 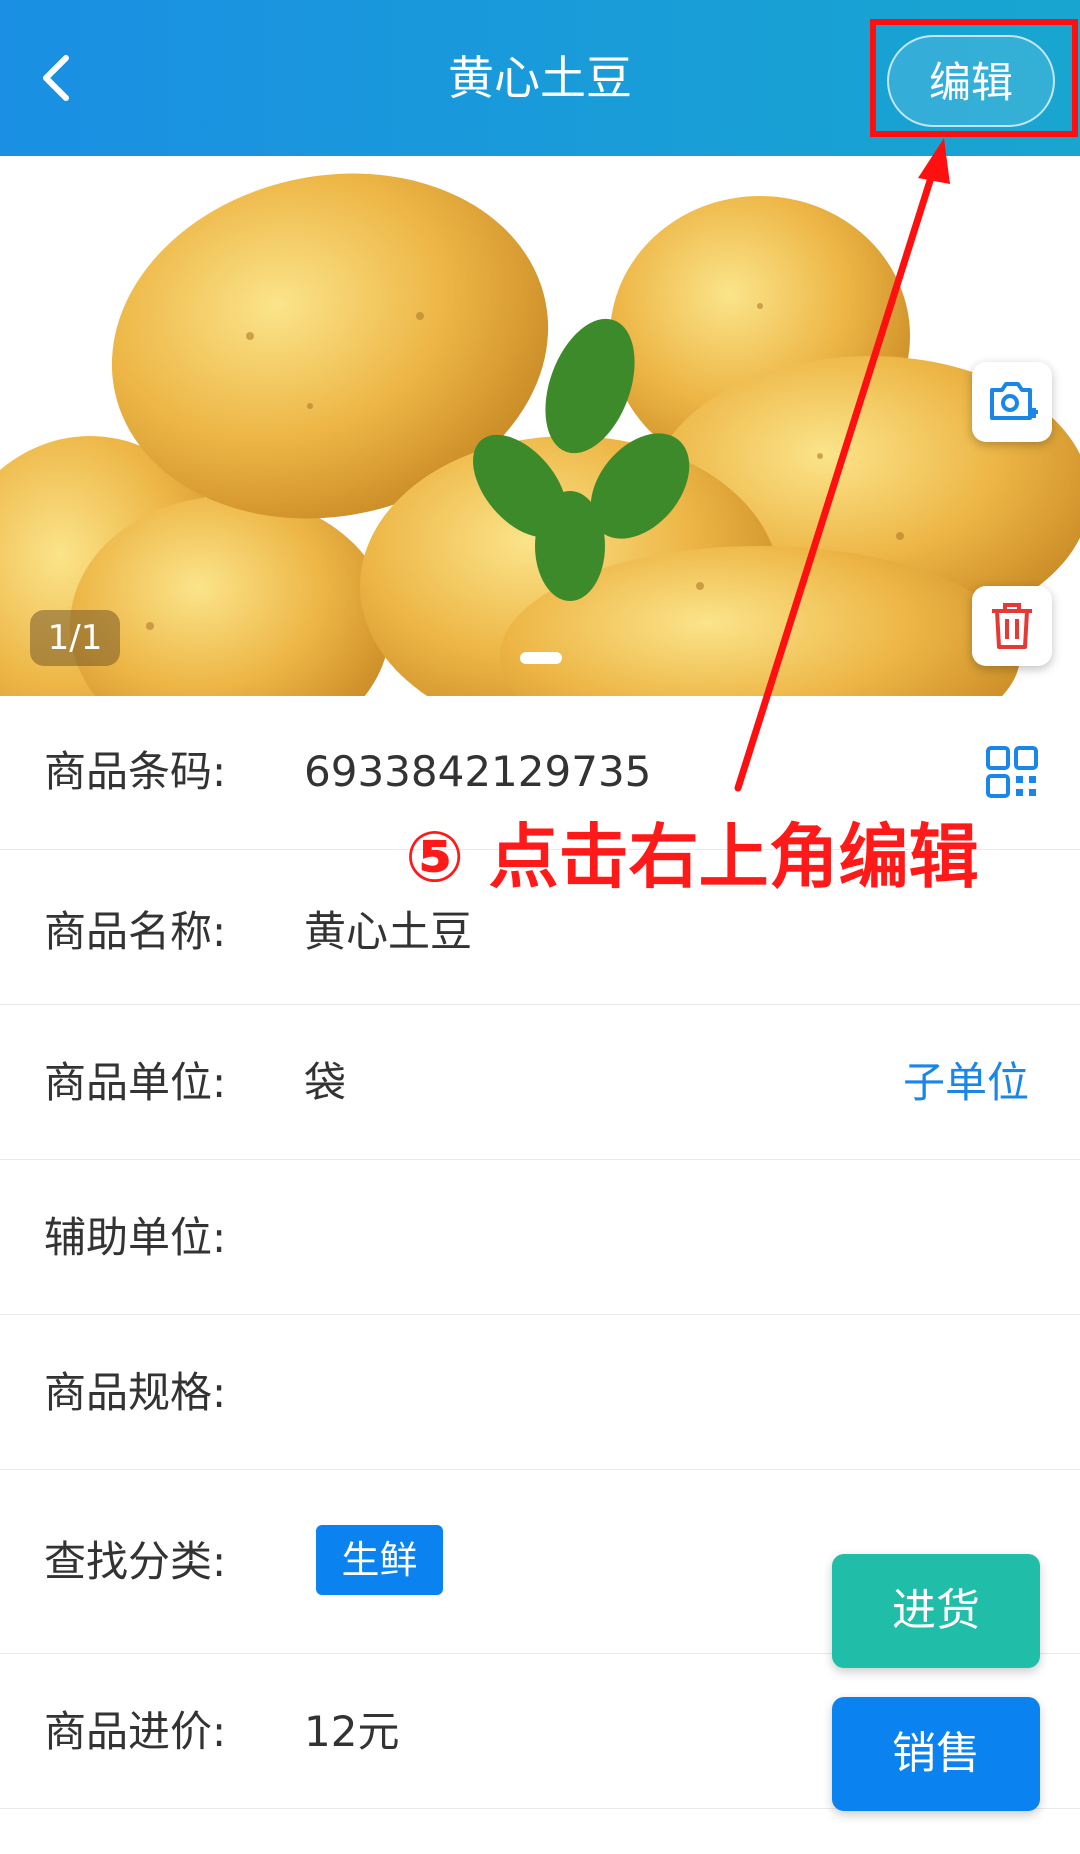 What do you see at coordinates (540, 1392) in the screenshot?
I see `specification-row: 商品规格:` at bounding box center [540, 1392].